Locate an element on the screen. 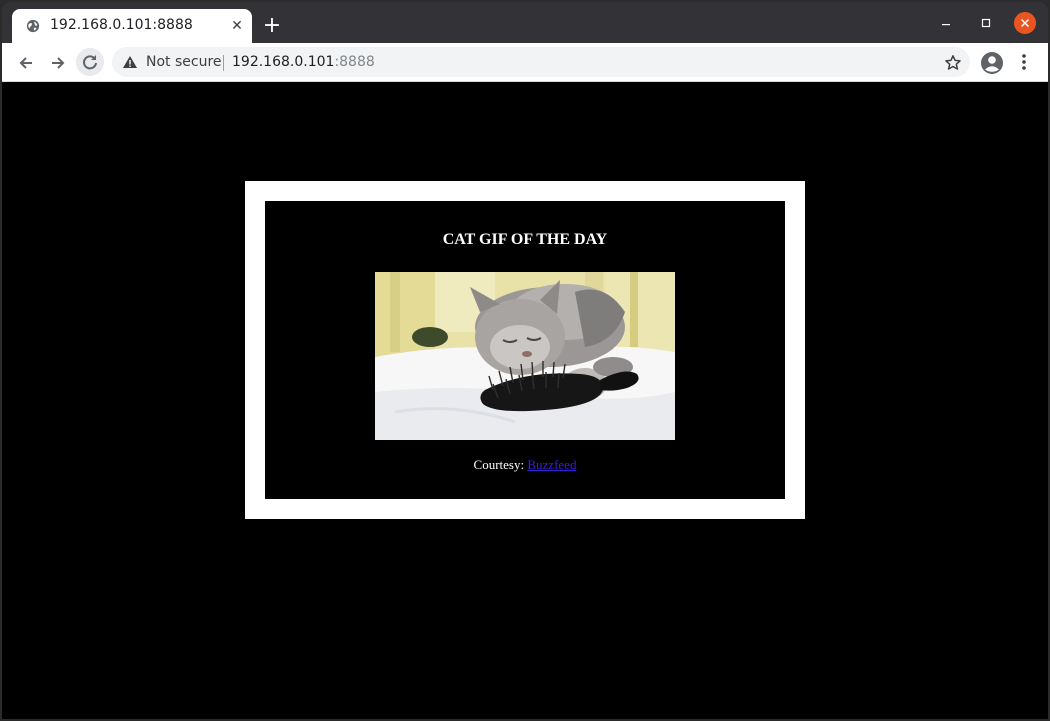 This screenshot has height=721, width=1050. tab-active: 192.168.0.101:8888 ✕ is located at coordinates (132, 26).